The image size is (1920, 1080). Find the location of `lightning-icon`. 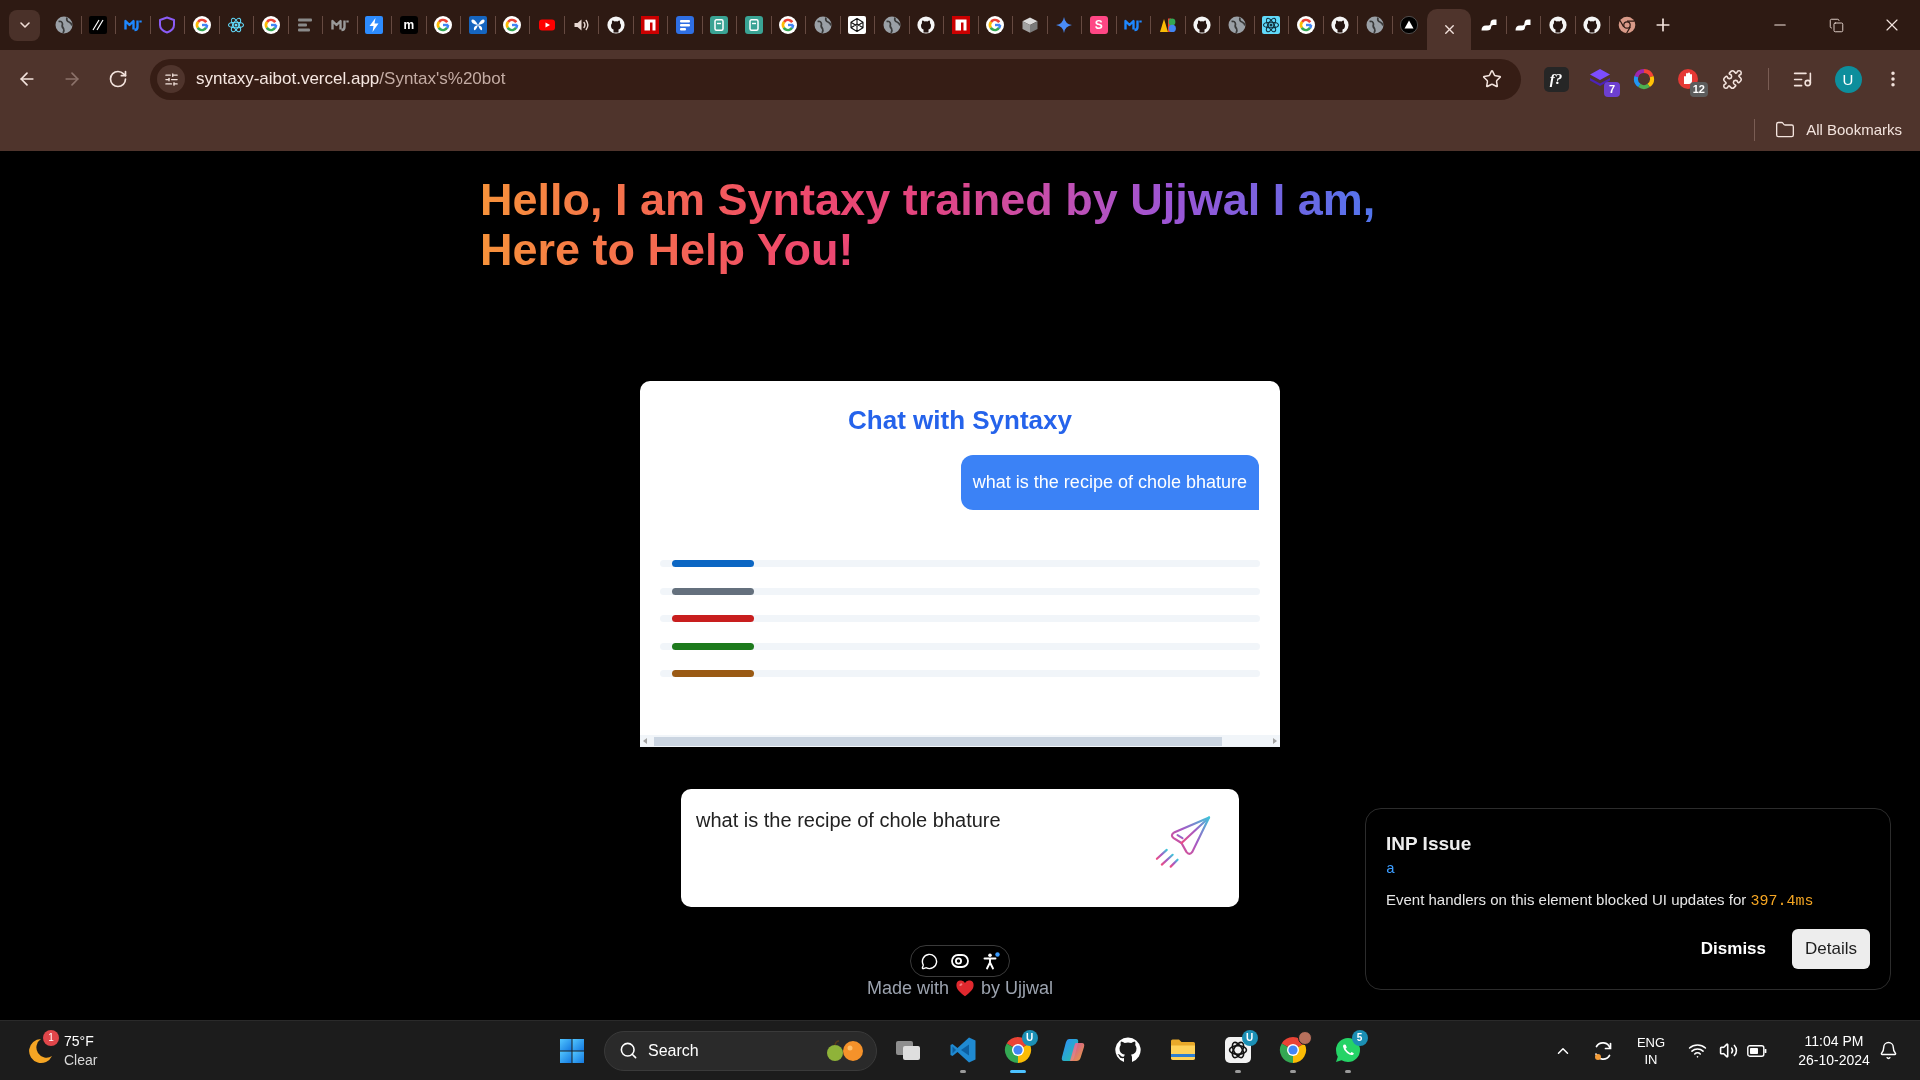

lightning-icon is located at coordinates (374, 25).